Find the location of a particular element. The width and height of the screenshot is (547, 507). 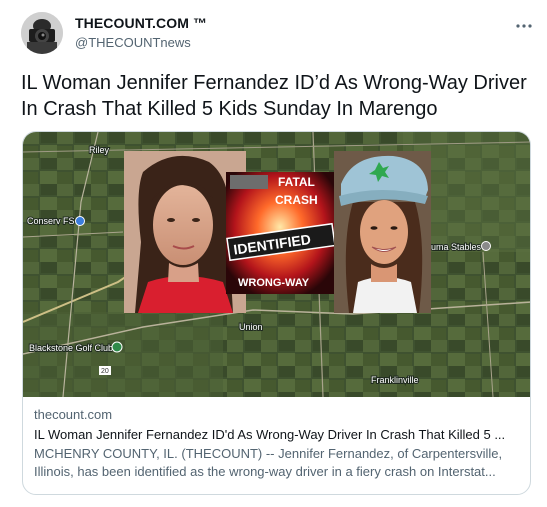

map-label-stables: uma Stables is located at coordinates (456, 247).